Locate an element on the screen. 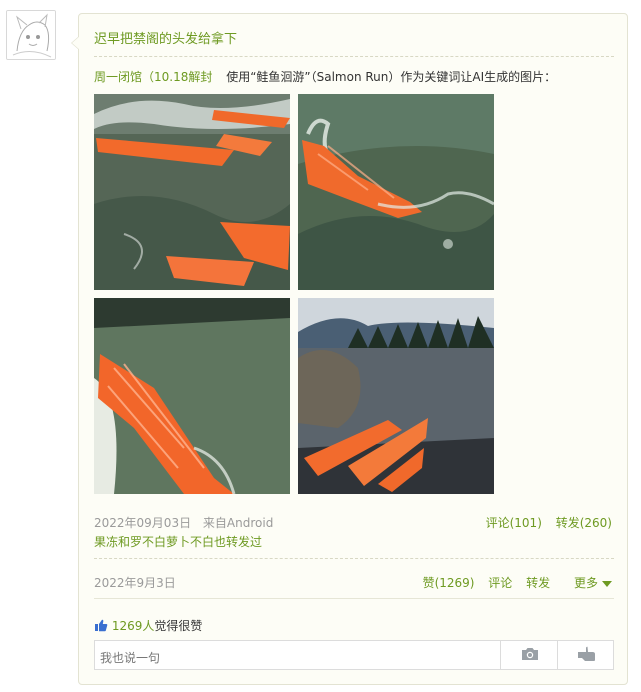 The width and height of the screenshot is (641, 692). post-date: 2022年09月03日 is located at coordinates (142, 523).